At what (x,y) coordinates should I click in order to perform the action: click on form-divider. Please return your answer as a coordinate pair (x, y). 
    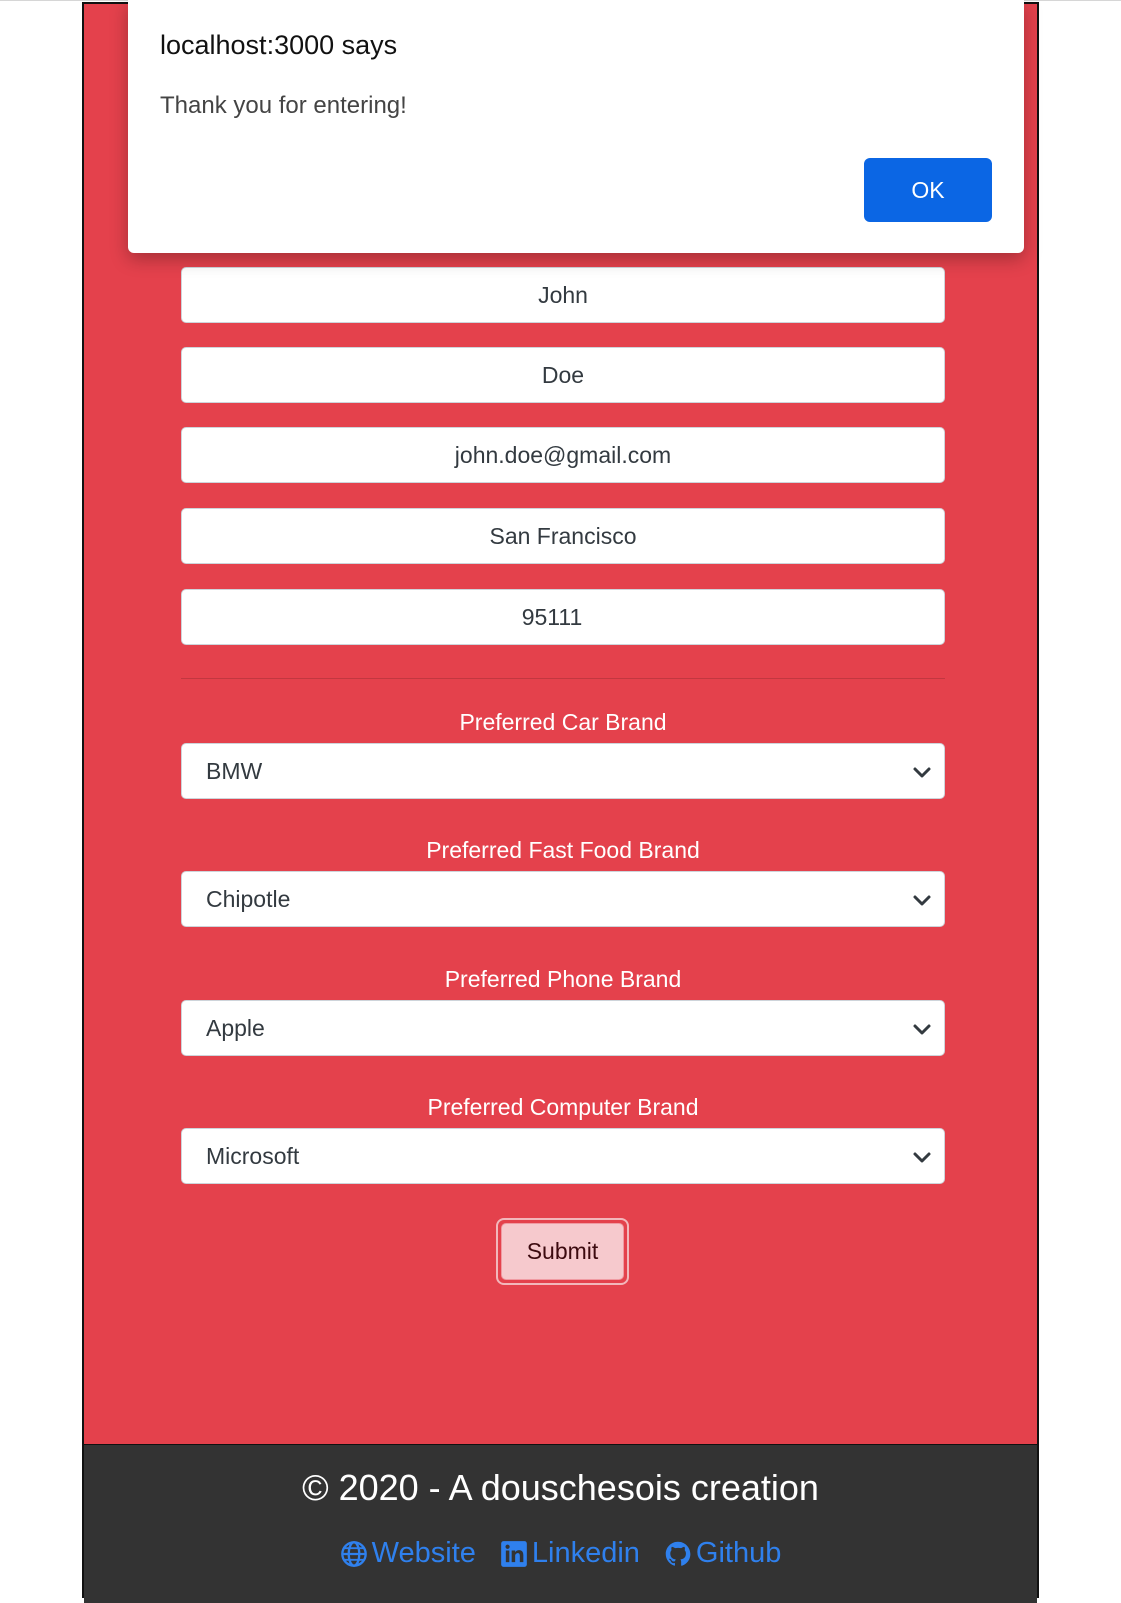
    Looking at the image, I should click on (563, 678).